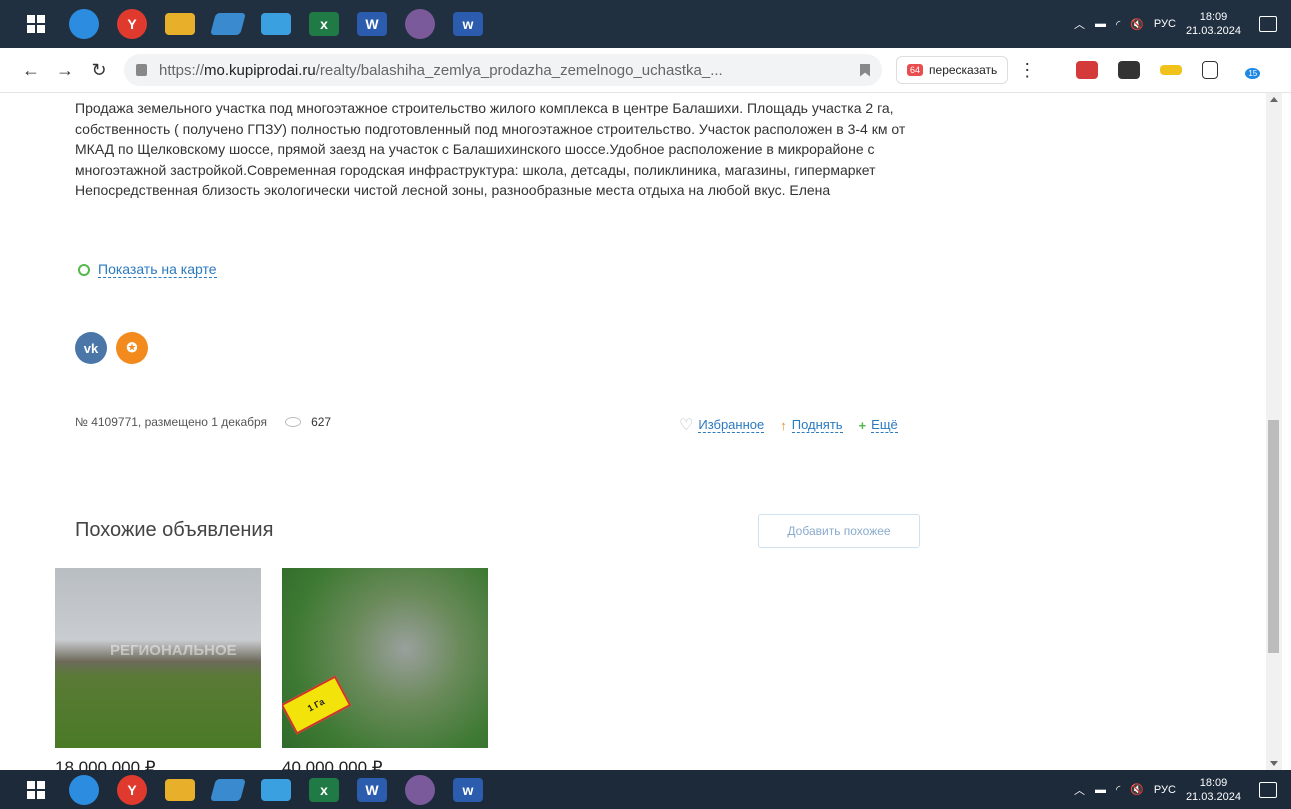 Image resolution: width=1291 pixels, height=809 pixels. What do you see at coordinates (1027, 70) in the screenshot?
I see `more-menu-icon: ⋮` at bounding box center [1027, 70].